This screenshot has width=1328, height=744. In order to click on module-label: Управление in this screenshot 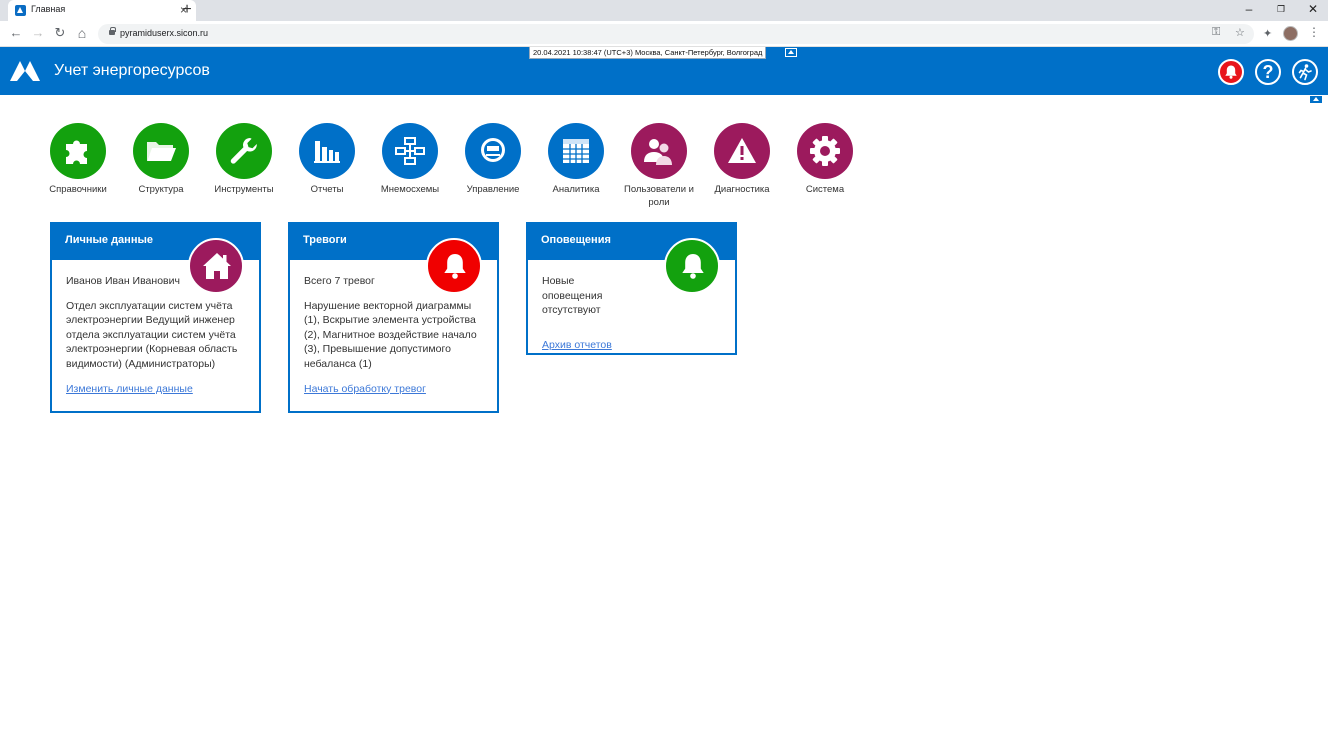, I will do `click(493, 189)`.